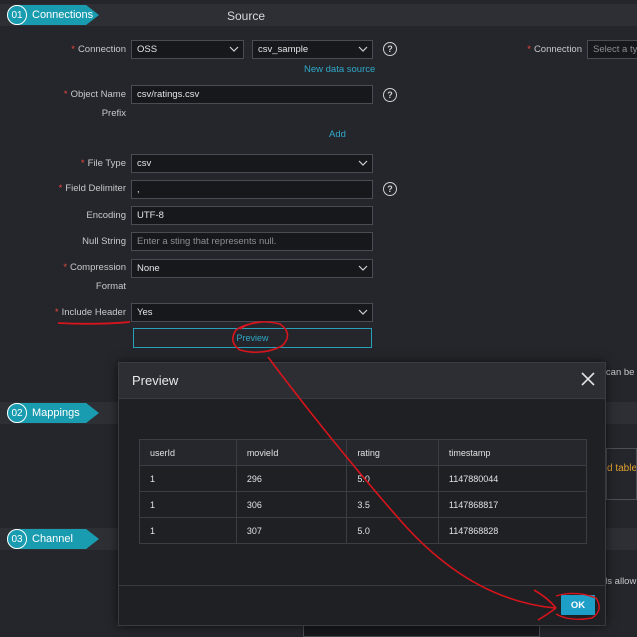  I want to click on step-number: 03, so click(17, 539).